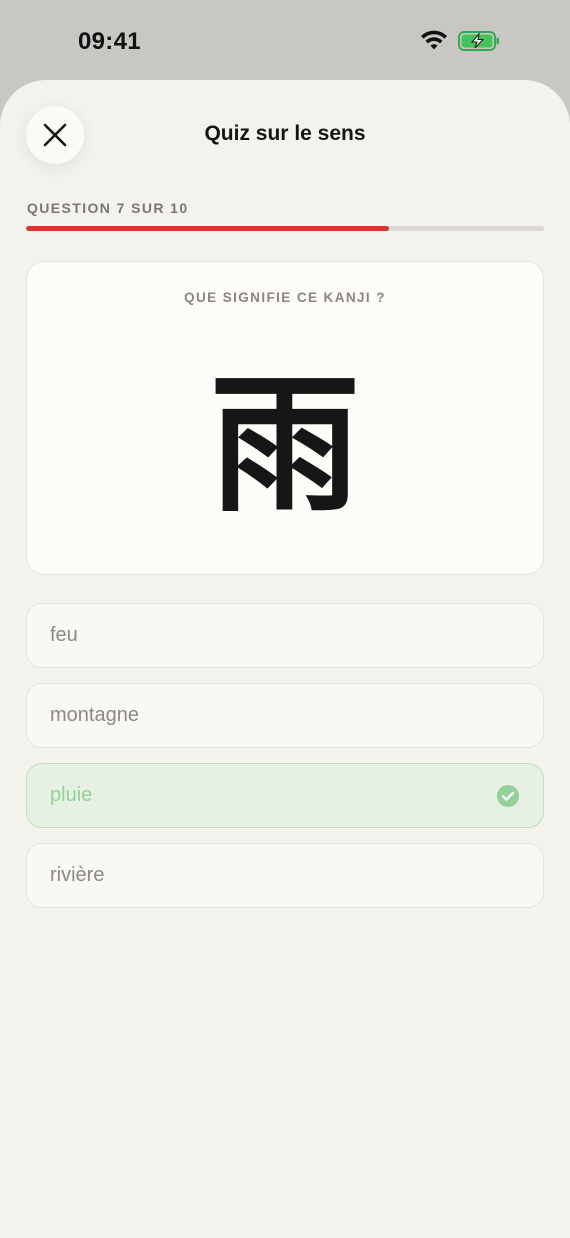 This screenshot has height=1238, width=570. I want to click on progress-fill, so click(207, 228).